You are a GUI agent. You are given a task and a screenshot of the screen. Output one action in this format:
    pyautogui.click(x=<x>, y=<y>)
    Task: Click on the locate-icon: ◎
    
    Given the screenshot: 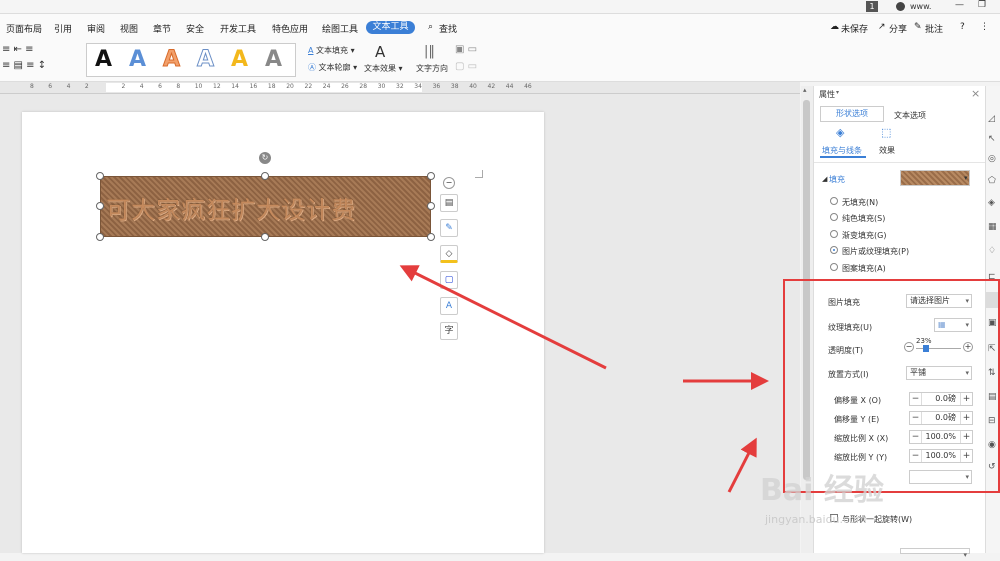 What is the action you would take?
    pyautogui.click(x=992, y=159)
    